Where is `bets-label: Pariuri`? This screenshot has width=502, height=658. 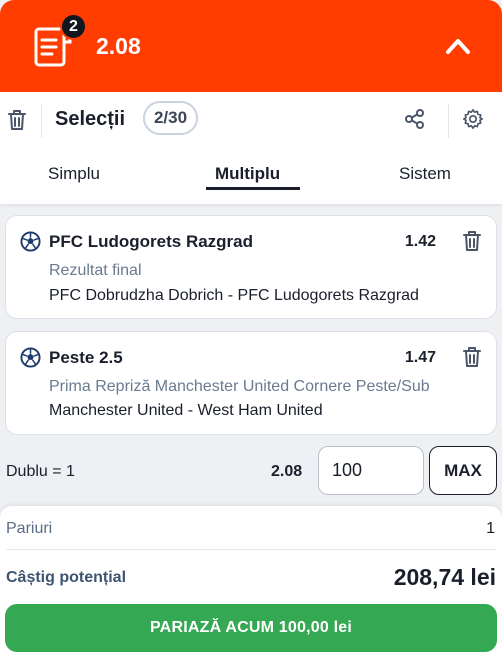 bets-label: Pariuri is located at coordinates (29, 528).